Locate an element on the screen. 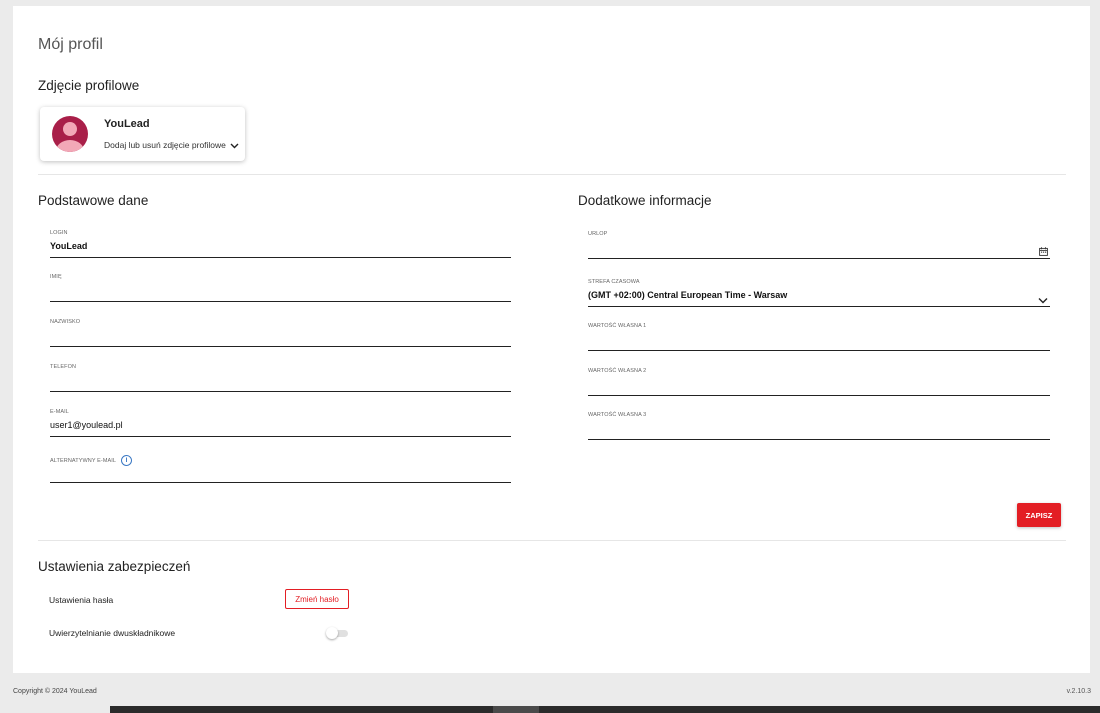 This screenshot has height=713, width=1100. copyright-text: Copyright © 2024 YouLead is located at coordinates (55, 691).